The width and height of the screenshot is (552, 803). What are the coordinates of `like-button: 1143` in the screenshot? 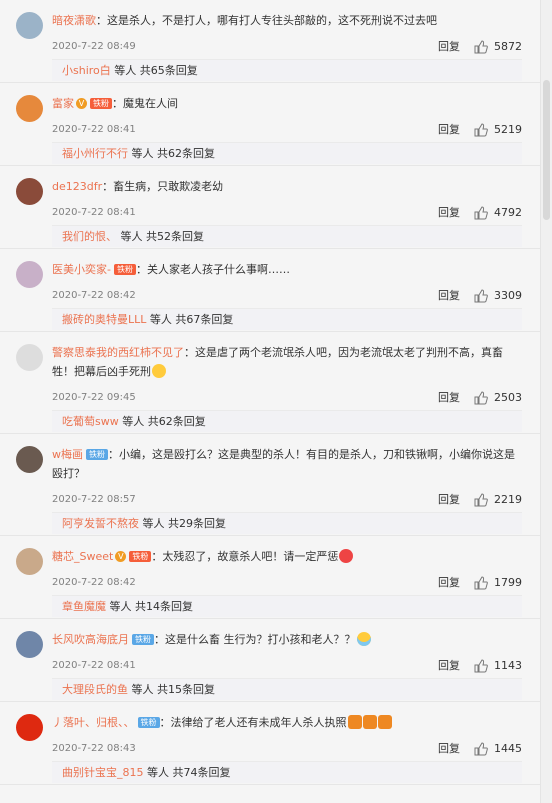 It's located at (494, 666).